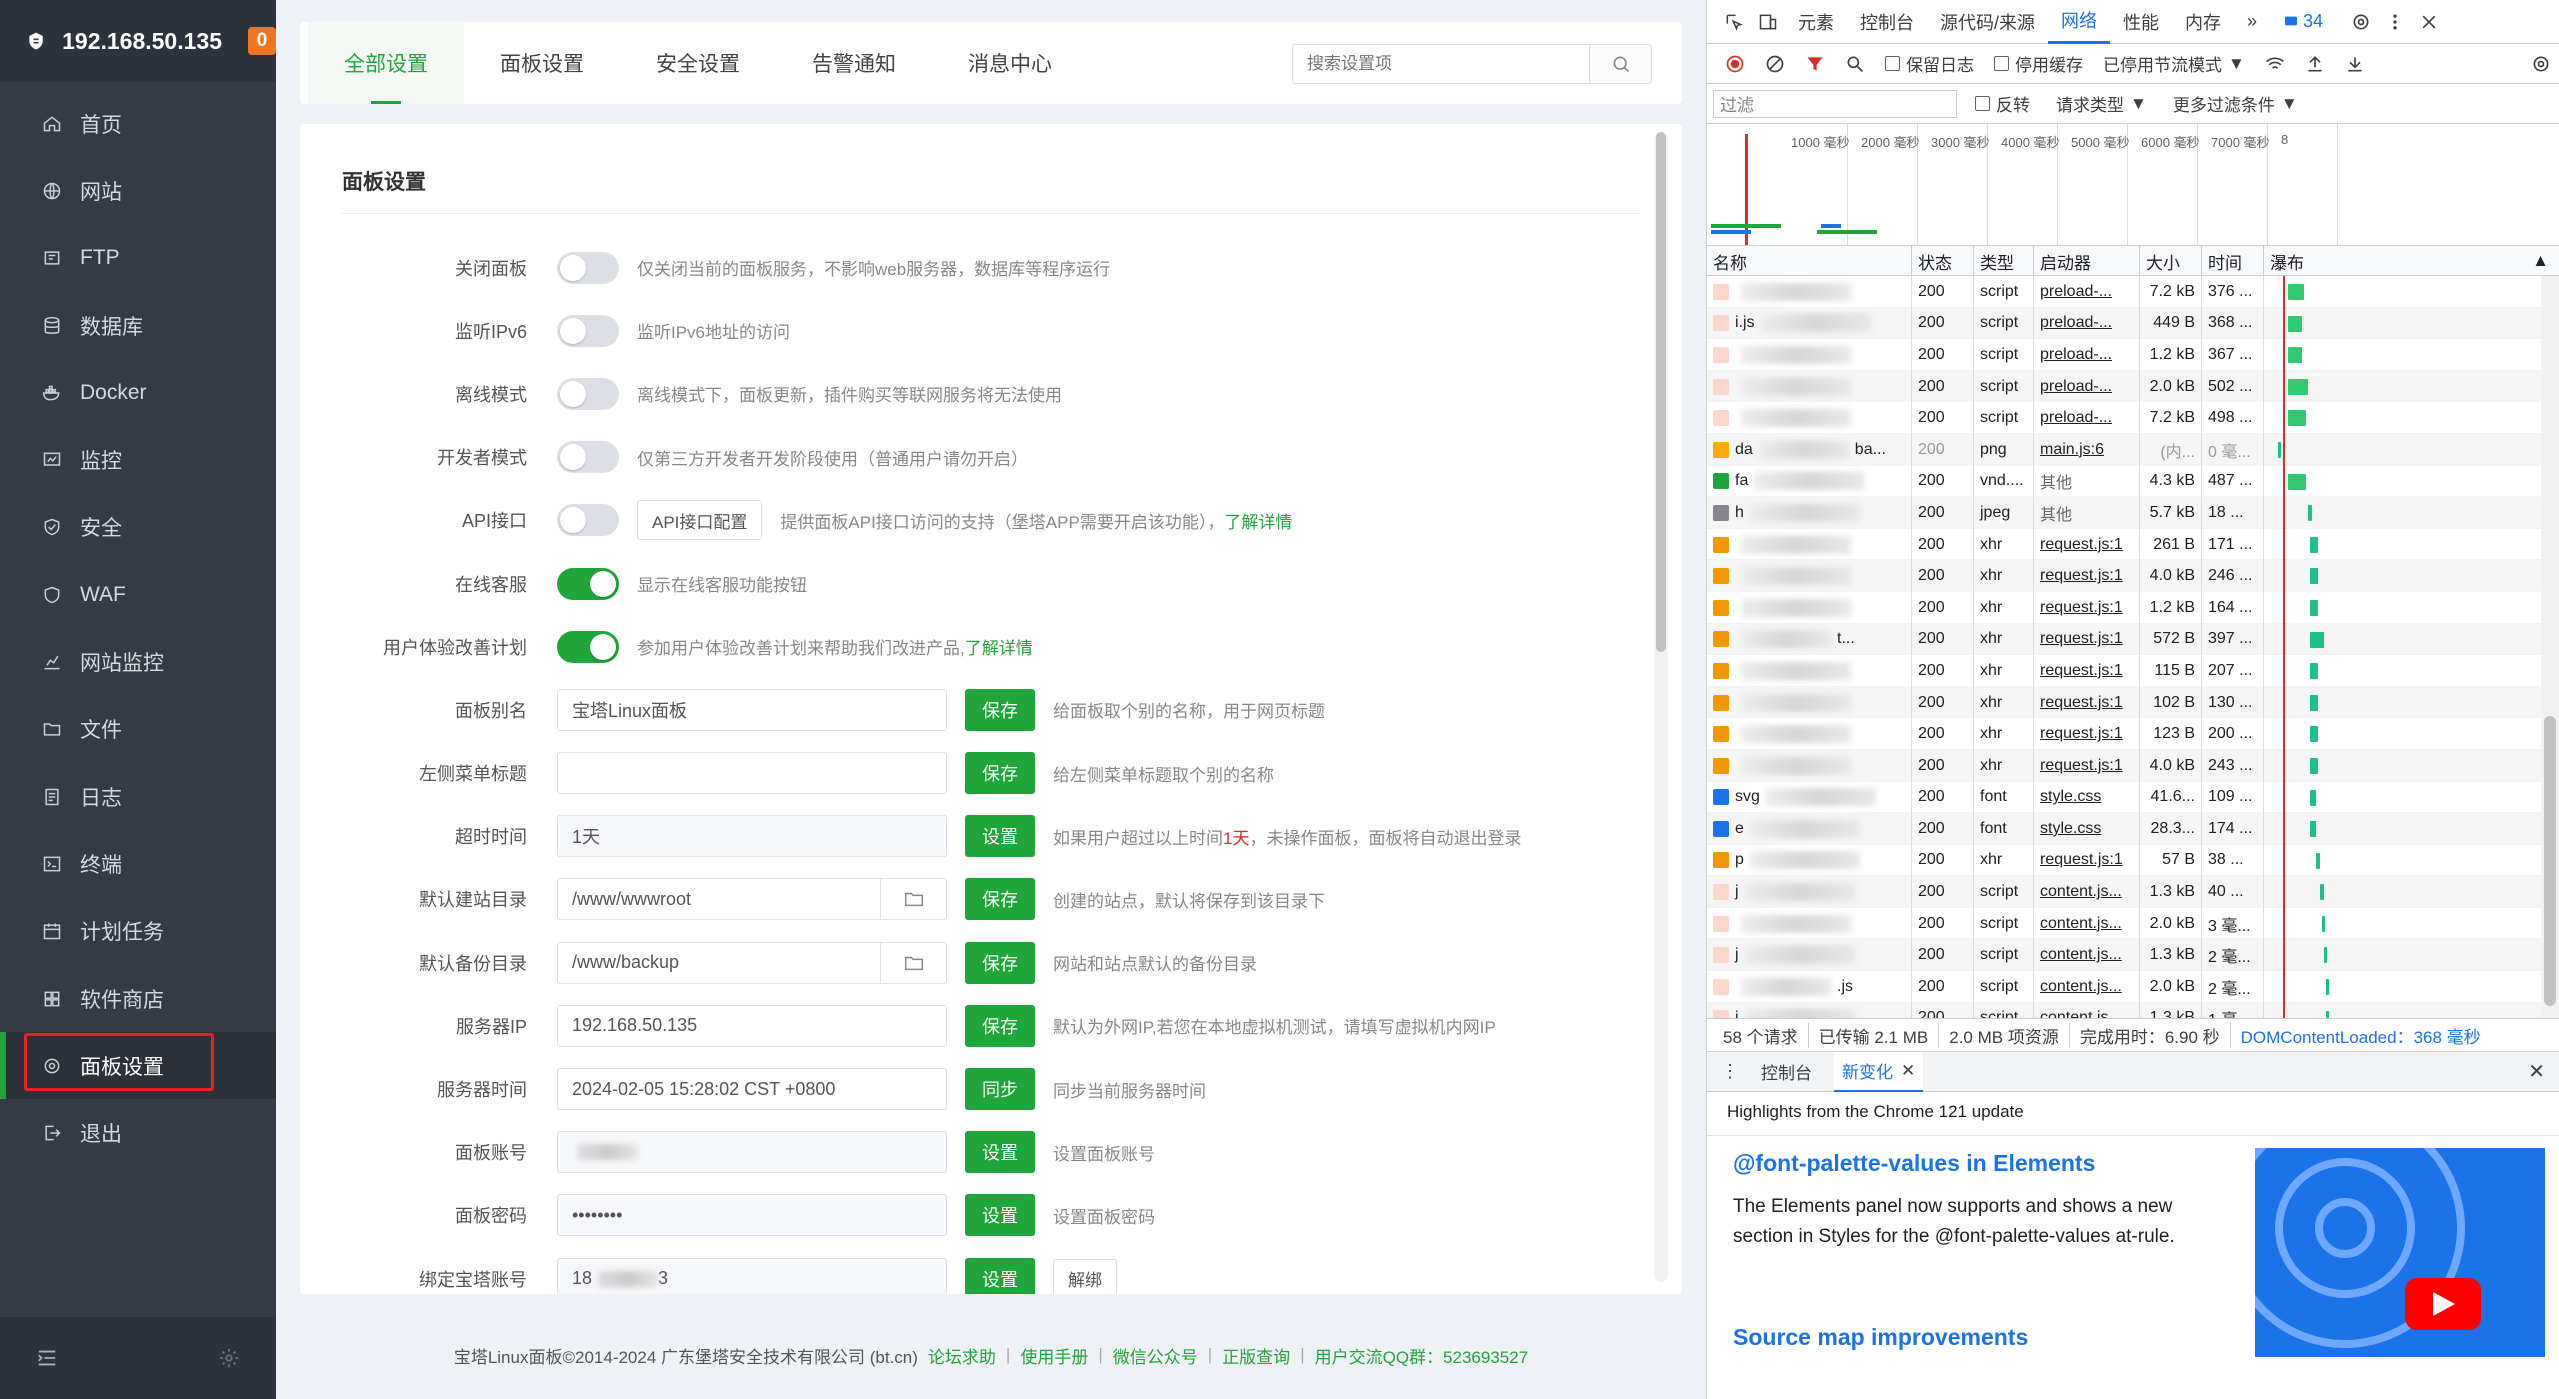 The image size is (2559, 1399). I want to click on tab-panel-settings: 面板设置, so click(542, 63).